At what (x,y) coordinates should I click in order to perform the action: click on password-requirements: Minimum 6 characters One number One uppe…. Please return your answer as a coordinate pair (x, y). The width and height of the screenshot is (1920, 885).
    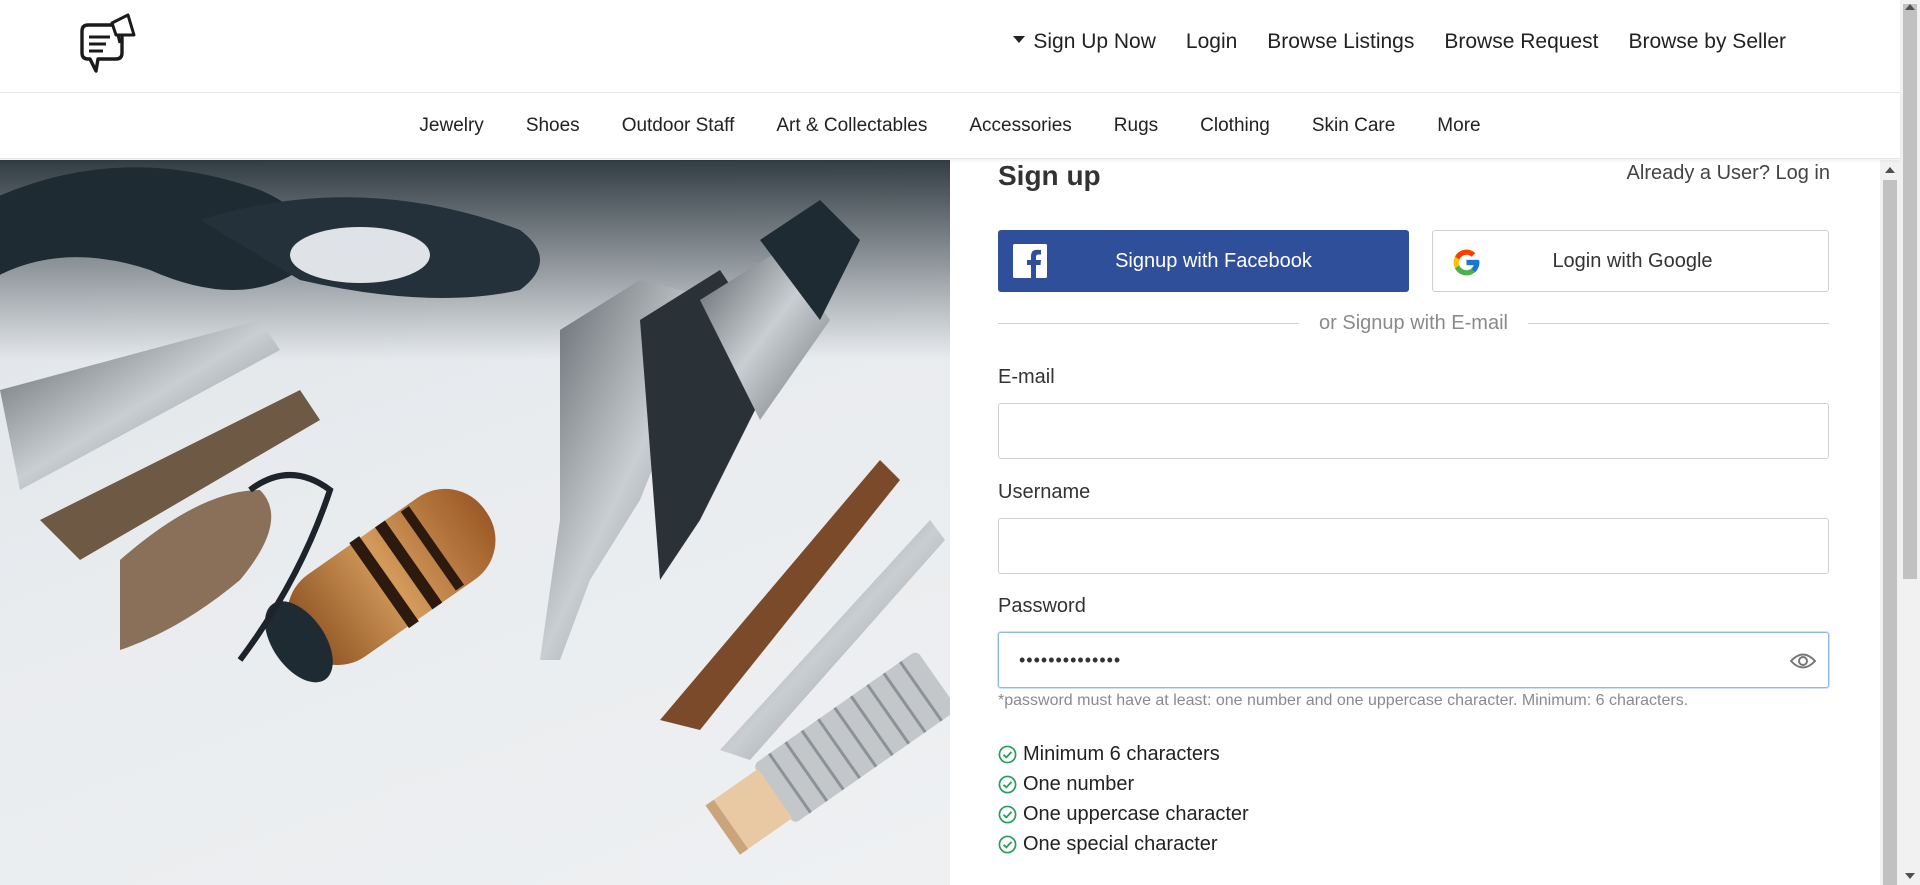
    Looking at the image, I should click on (1123, 799).